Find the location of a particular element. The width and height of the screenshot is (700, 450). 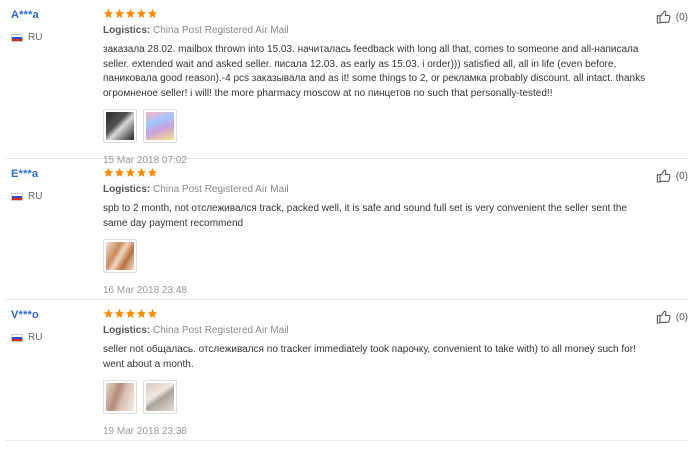

reviewer-name: A***a is located at coordinates (25, 15).